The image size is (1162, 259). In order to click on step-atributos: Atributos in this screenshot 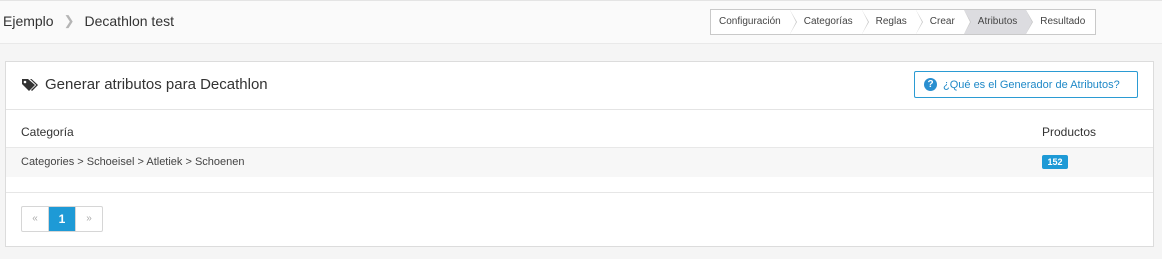, I will do `click(998, 22)`.